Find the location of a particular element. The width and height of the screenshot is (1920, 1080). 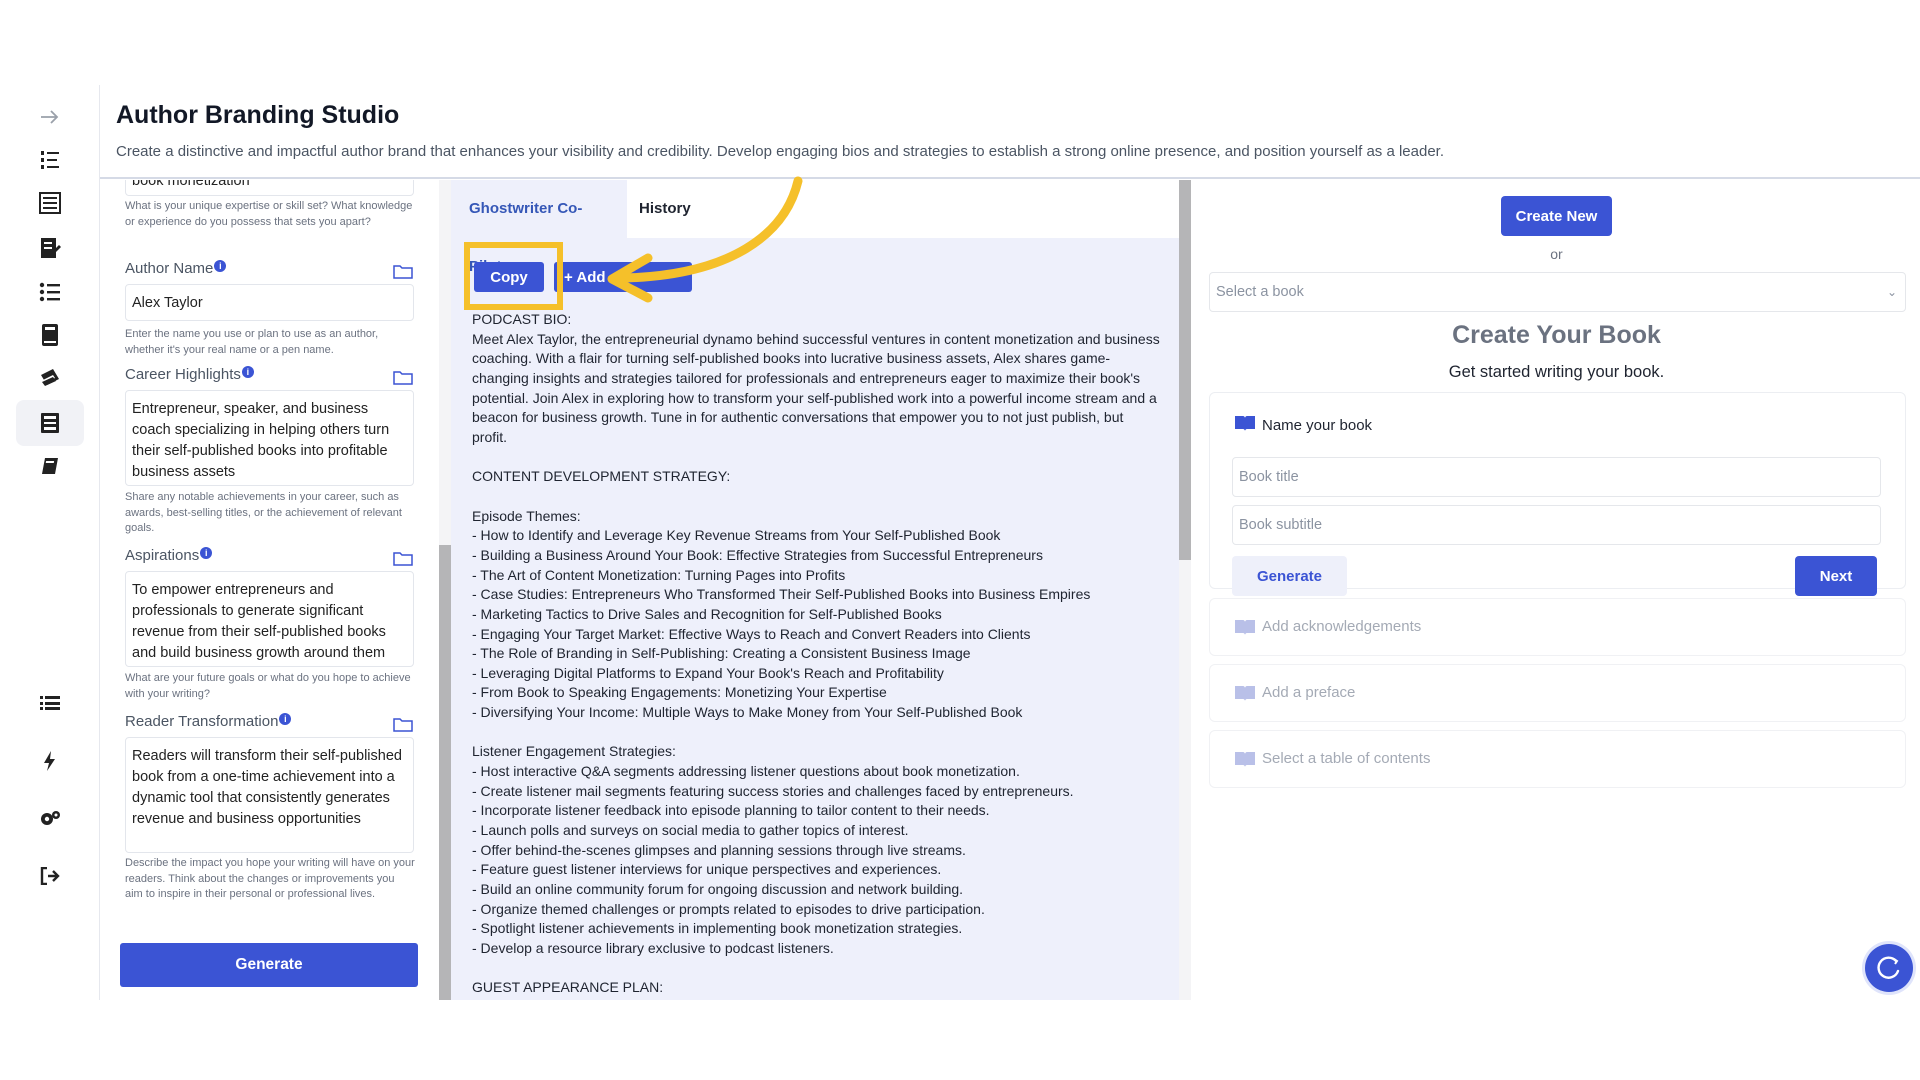

tab-ghostwriter-copilot: Ghostwriter Co-Pilot is located at coordinates (539, 227).